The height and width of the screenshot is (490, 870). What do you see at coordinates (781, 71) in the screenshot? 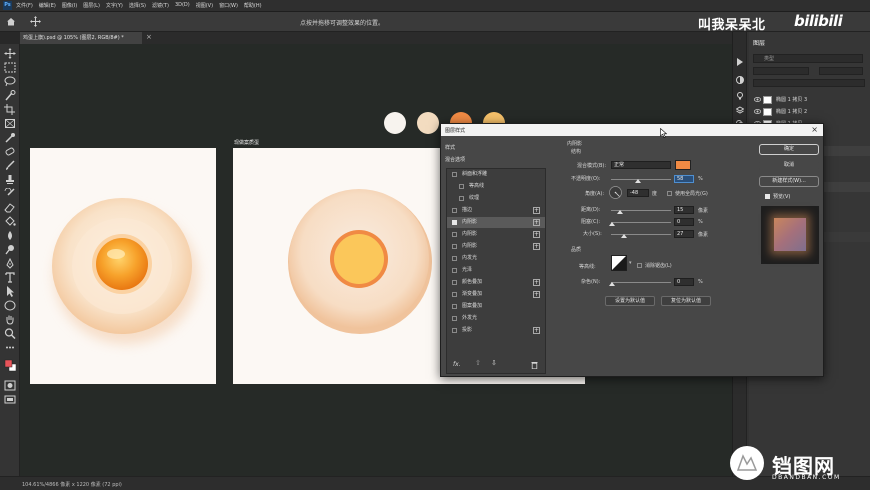
I see `blend-mode-select` at bounding box center [781, 71].